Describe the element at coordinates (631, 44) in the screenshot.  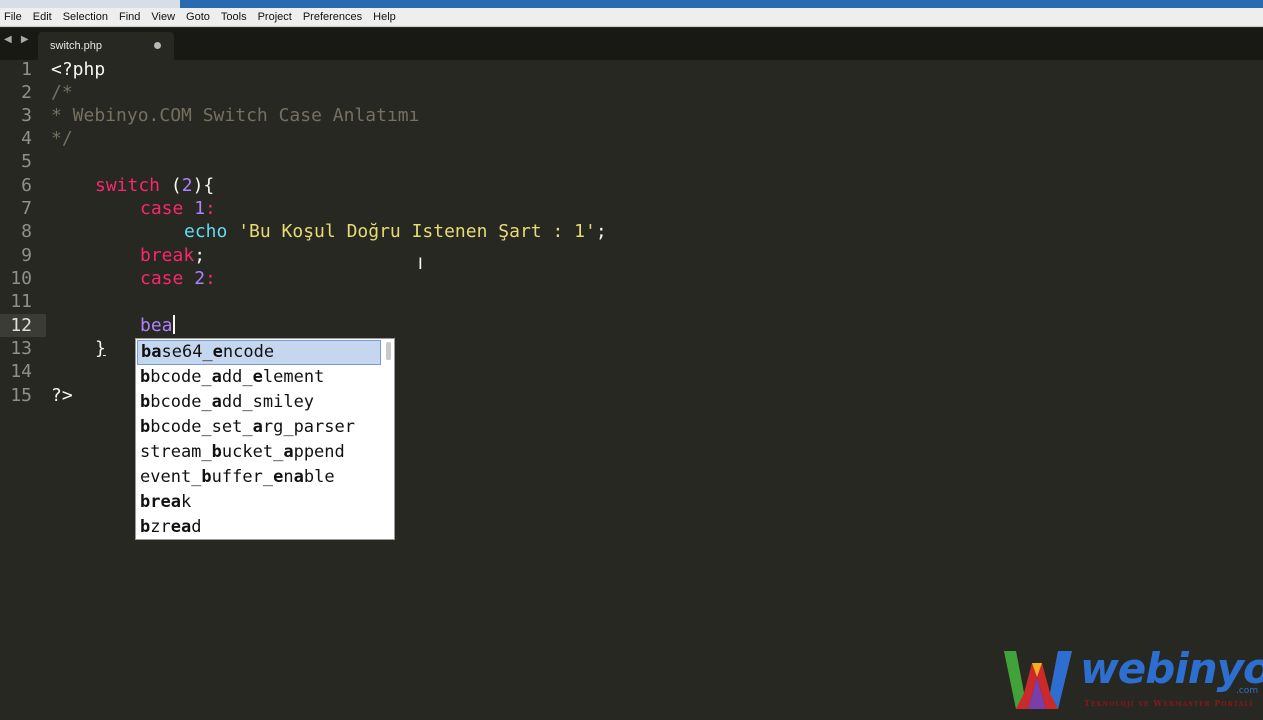
I see `tab-bar: ◀ ▶ switch.php` at that location.